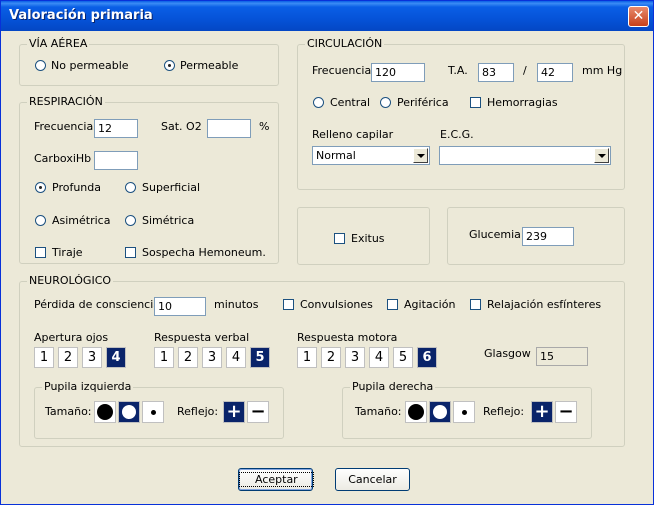  What do you see at coordinates (67, 252) in the screenshot?
I see `tiraje-label: Tiraje` at bounding box center [67, 252].